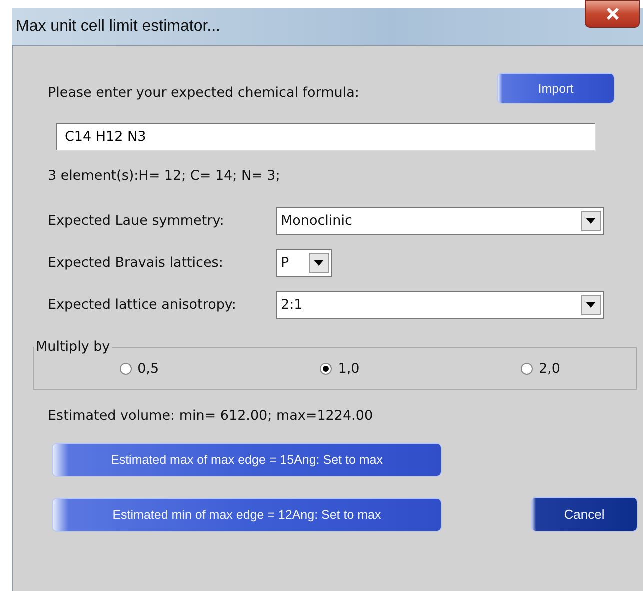 The image size is (643, 591). What do you see at coordinates (335, 369) in the screenshot?
I see `radio-option: 1,0` at bounding box center [335, 369].